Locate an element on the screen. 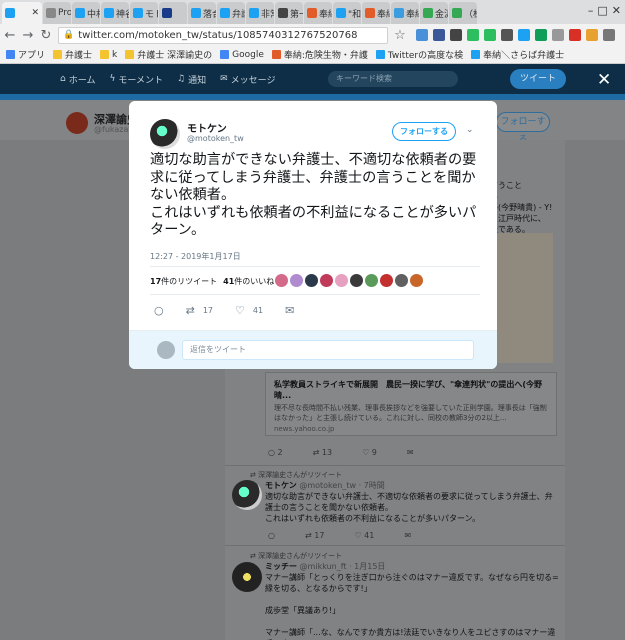 The width and height of the screenshot is (625, 640). retweet-action: ⇄ 13 is located at coordinates (322, 452).